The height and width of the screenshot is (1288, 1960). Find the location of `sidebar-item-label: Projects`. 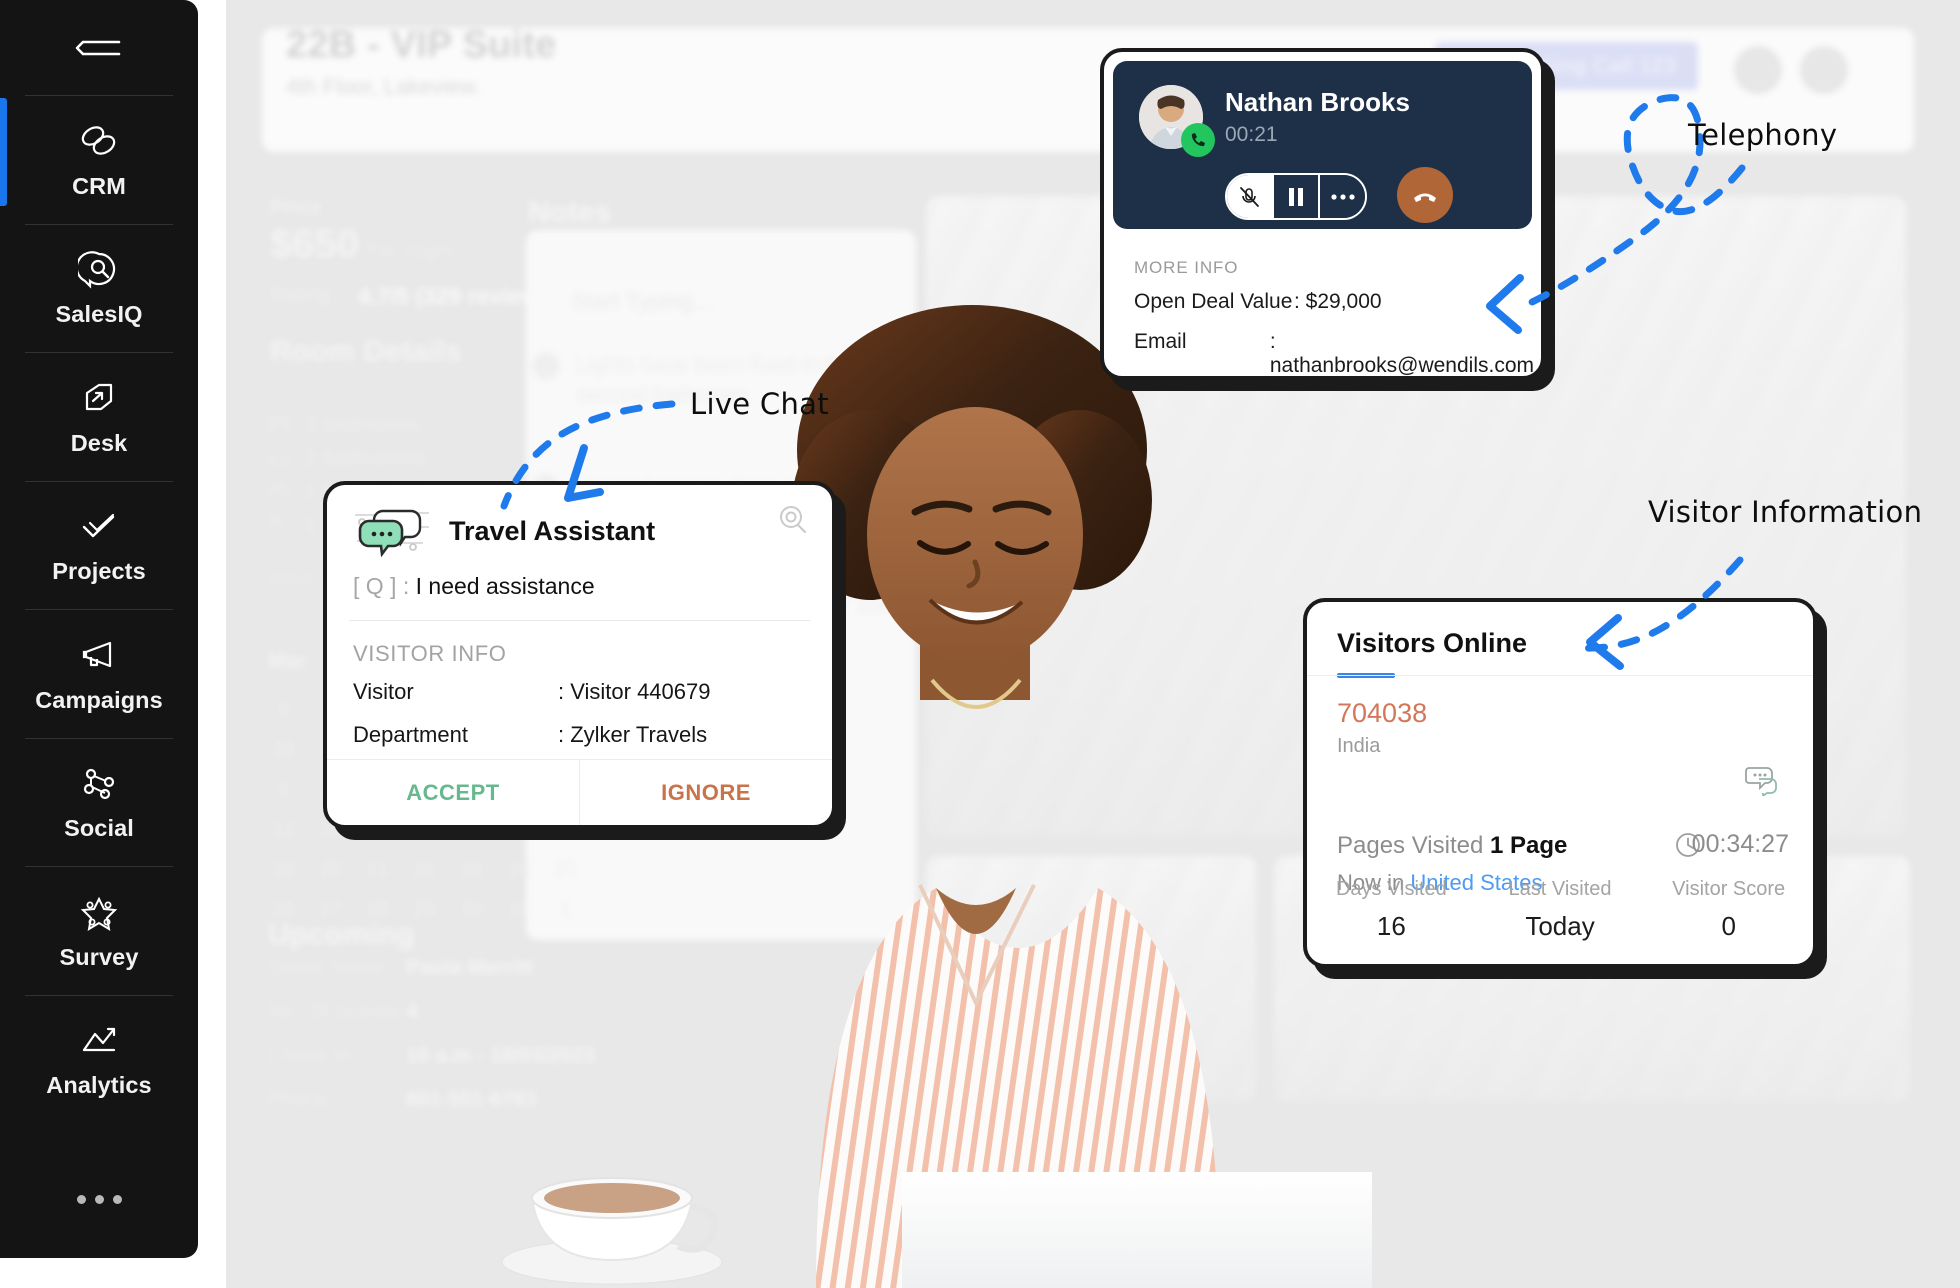

sidebar-item-label: Projects is located at coordinates (99, 571).